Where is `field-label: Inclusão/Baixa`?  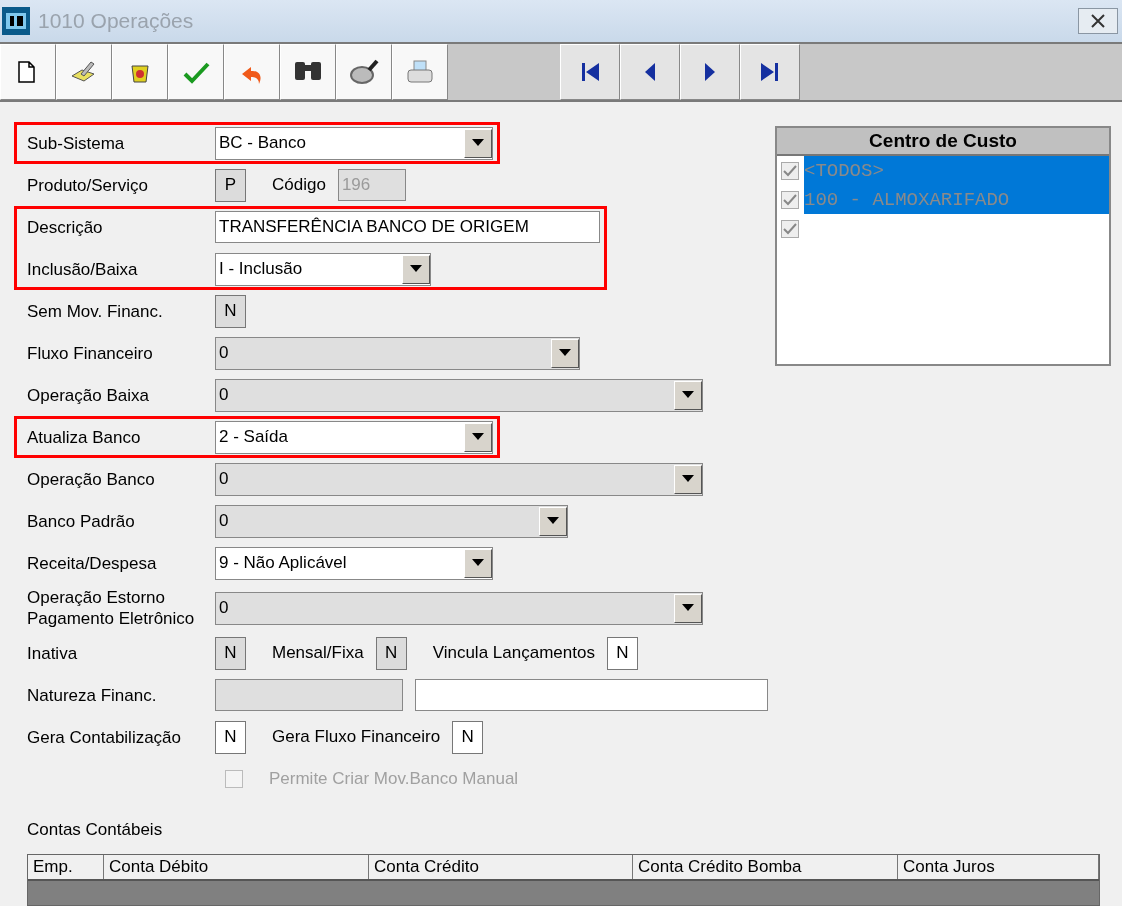
field-label: Inclusão/Baixa is located at coordinates (82, 269).